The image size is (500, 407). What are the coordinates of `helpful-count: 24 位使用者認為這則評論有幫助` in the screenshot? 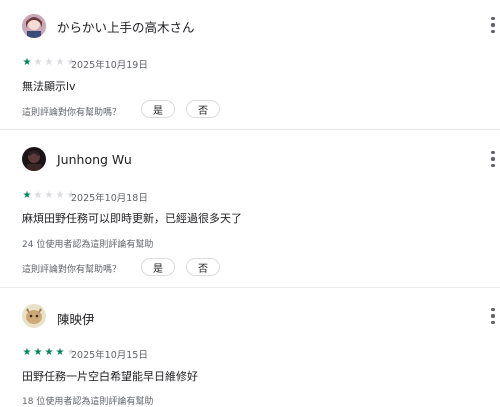 It's located at (88, 245).